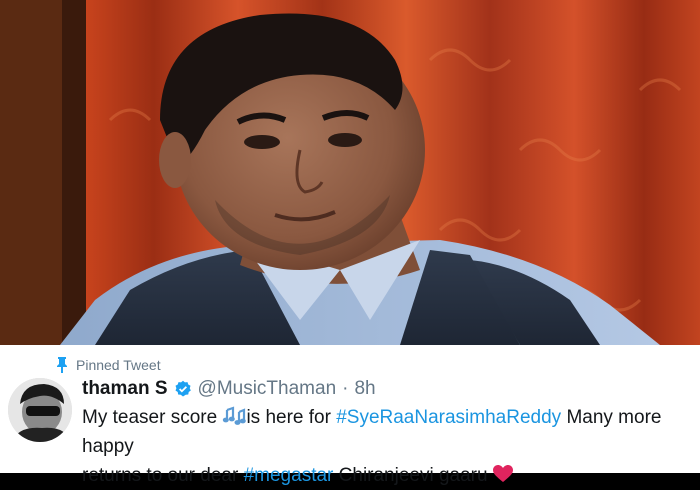  I want to click on hashtag-link: #megastar, so click(289, 475).